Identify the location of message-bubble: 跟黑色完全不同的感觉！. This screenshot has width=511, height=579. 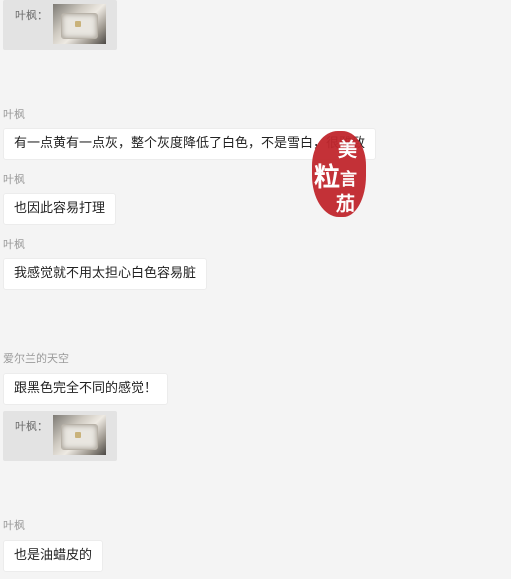
(86, 389).